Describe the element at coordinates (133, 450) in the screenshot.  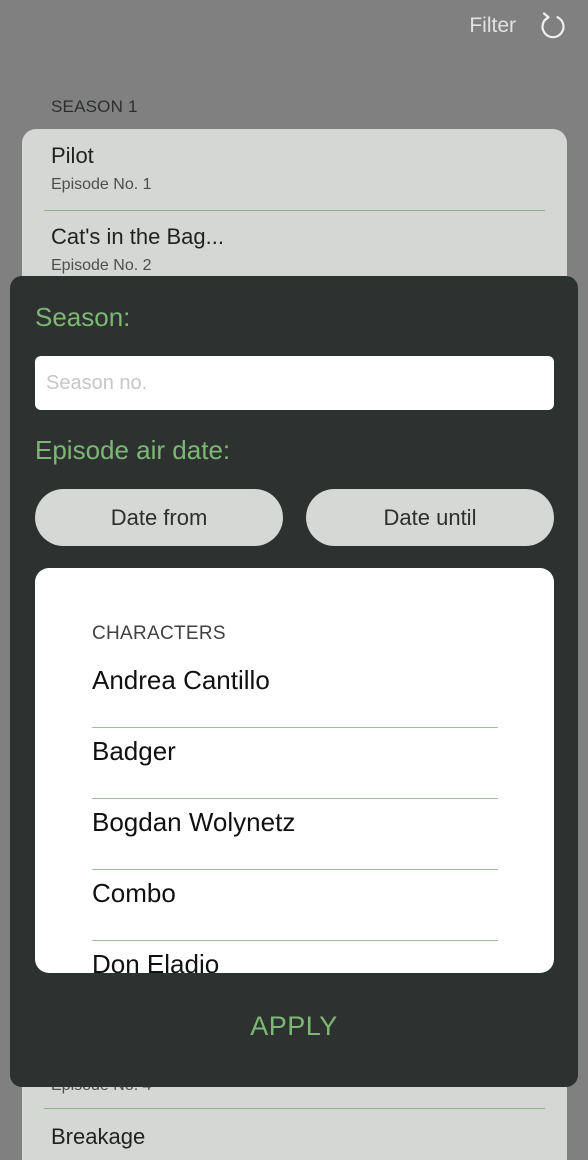
I see `episode-air-date-label: Episode air date:` at that location.